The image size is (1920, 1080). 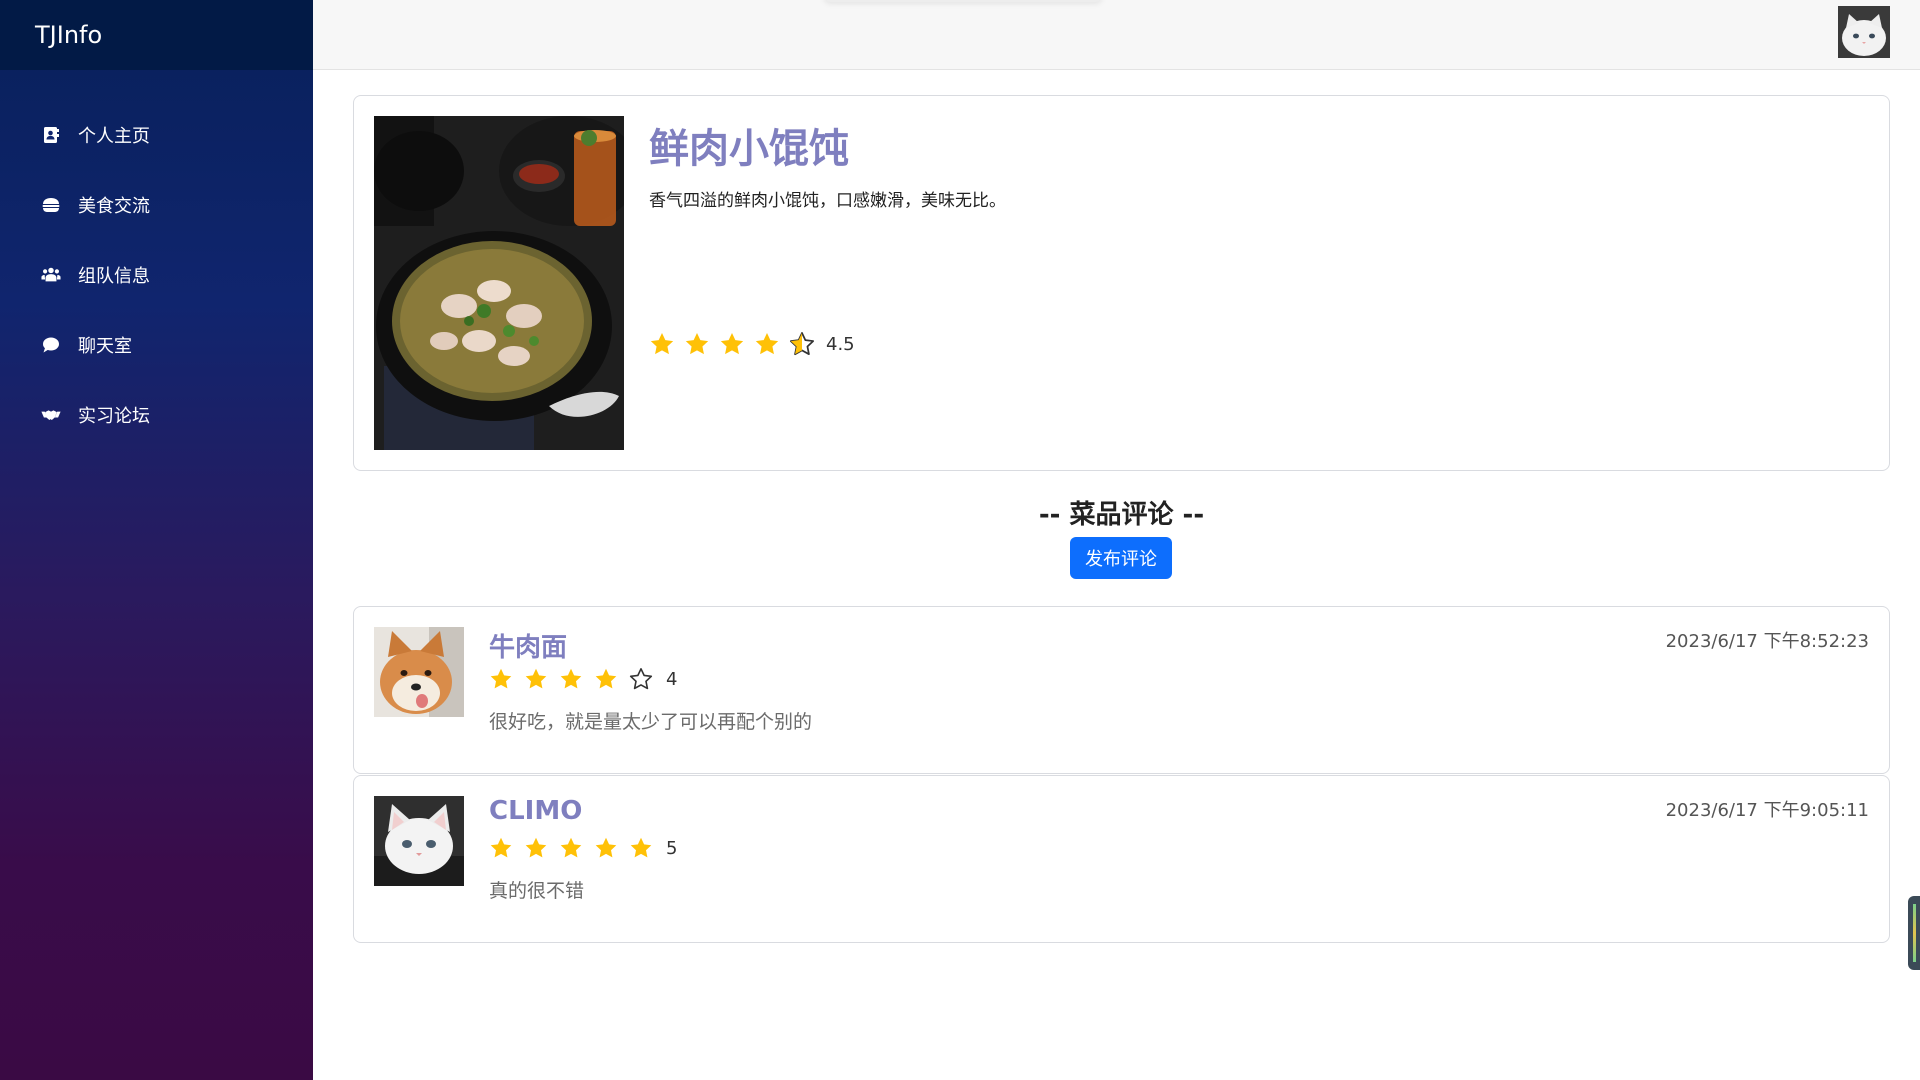 I want to click on review-text: 很好吃，就是量太少了可以再配个别的, so click(x=651, y=722).